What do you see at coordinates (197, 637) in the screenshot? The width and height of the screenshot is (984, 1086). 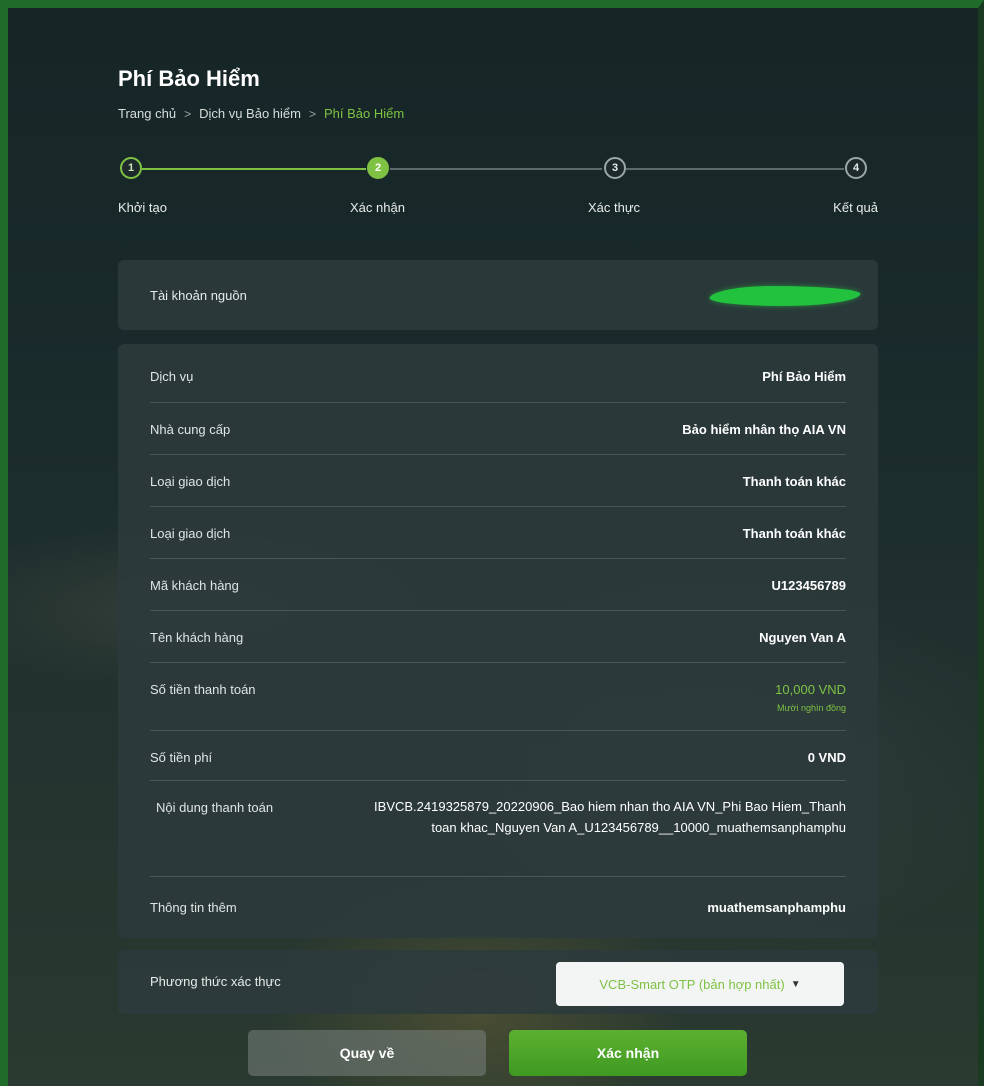 I see `detail-label: Tên khách hàng` at bounding box center [197, 637].